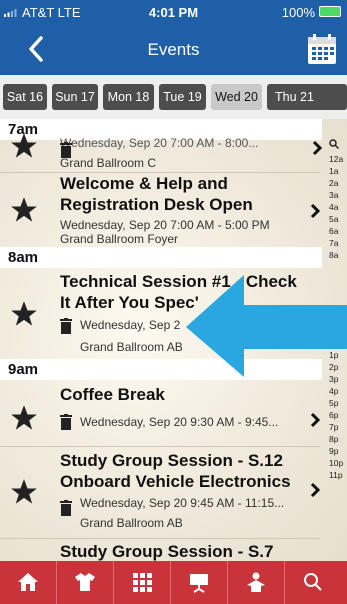  I want to click on nav-grid, so click(142, 582).